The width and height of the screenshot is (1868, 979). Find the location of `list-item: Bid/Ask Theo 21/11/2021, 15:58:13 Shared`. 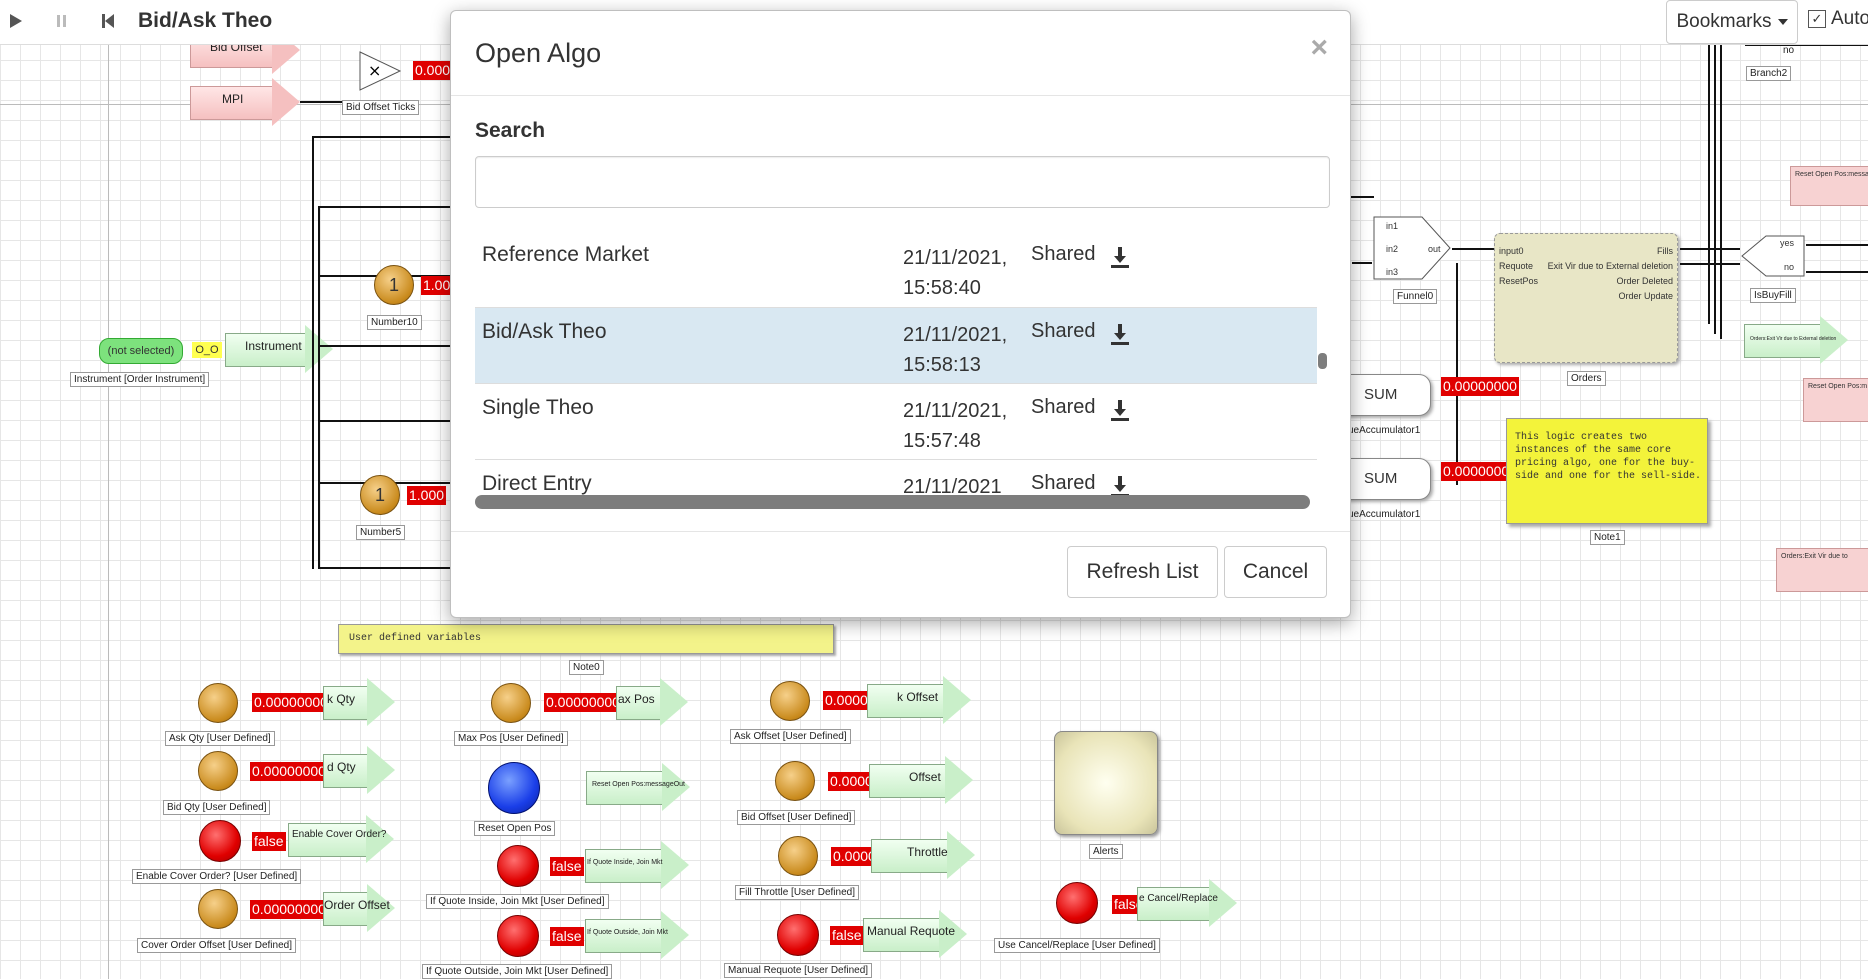

list-item: Bid/Ask Theo 21/11/2021, 15:58:13 Shared is located at coordinates (896, 345).